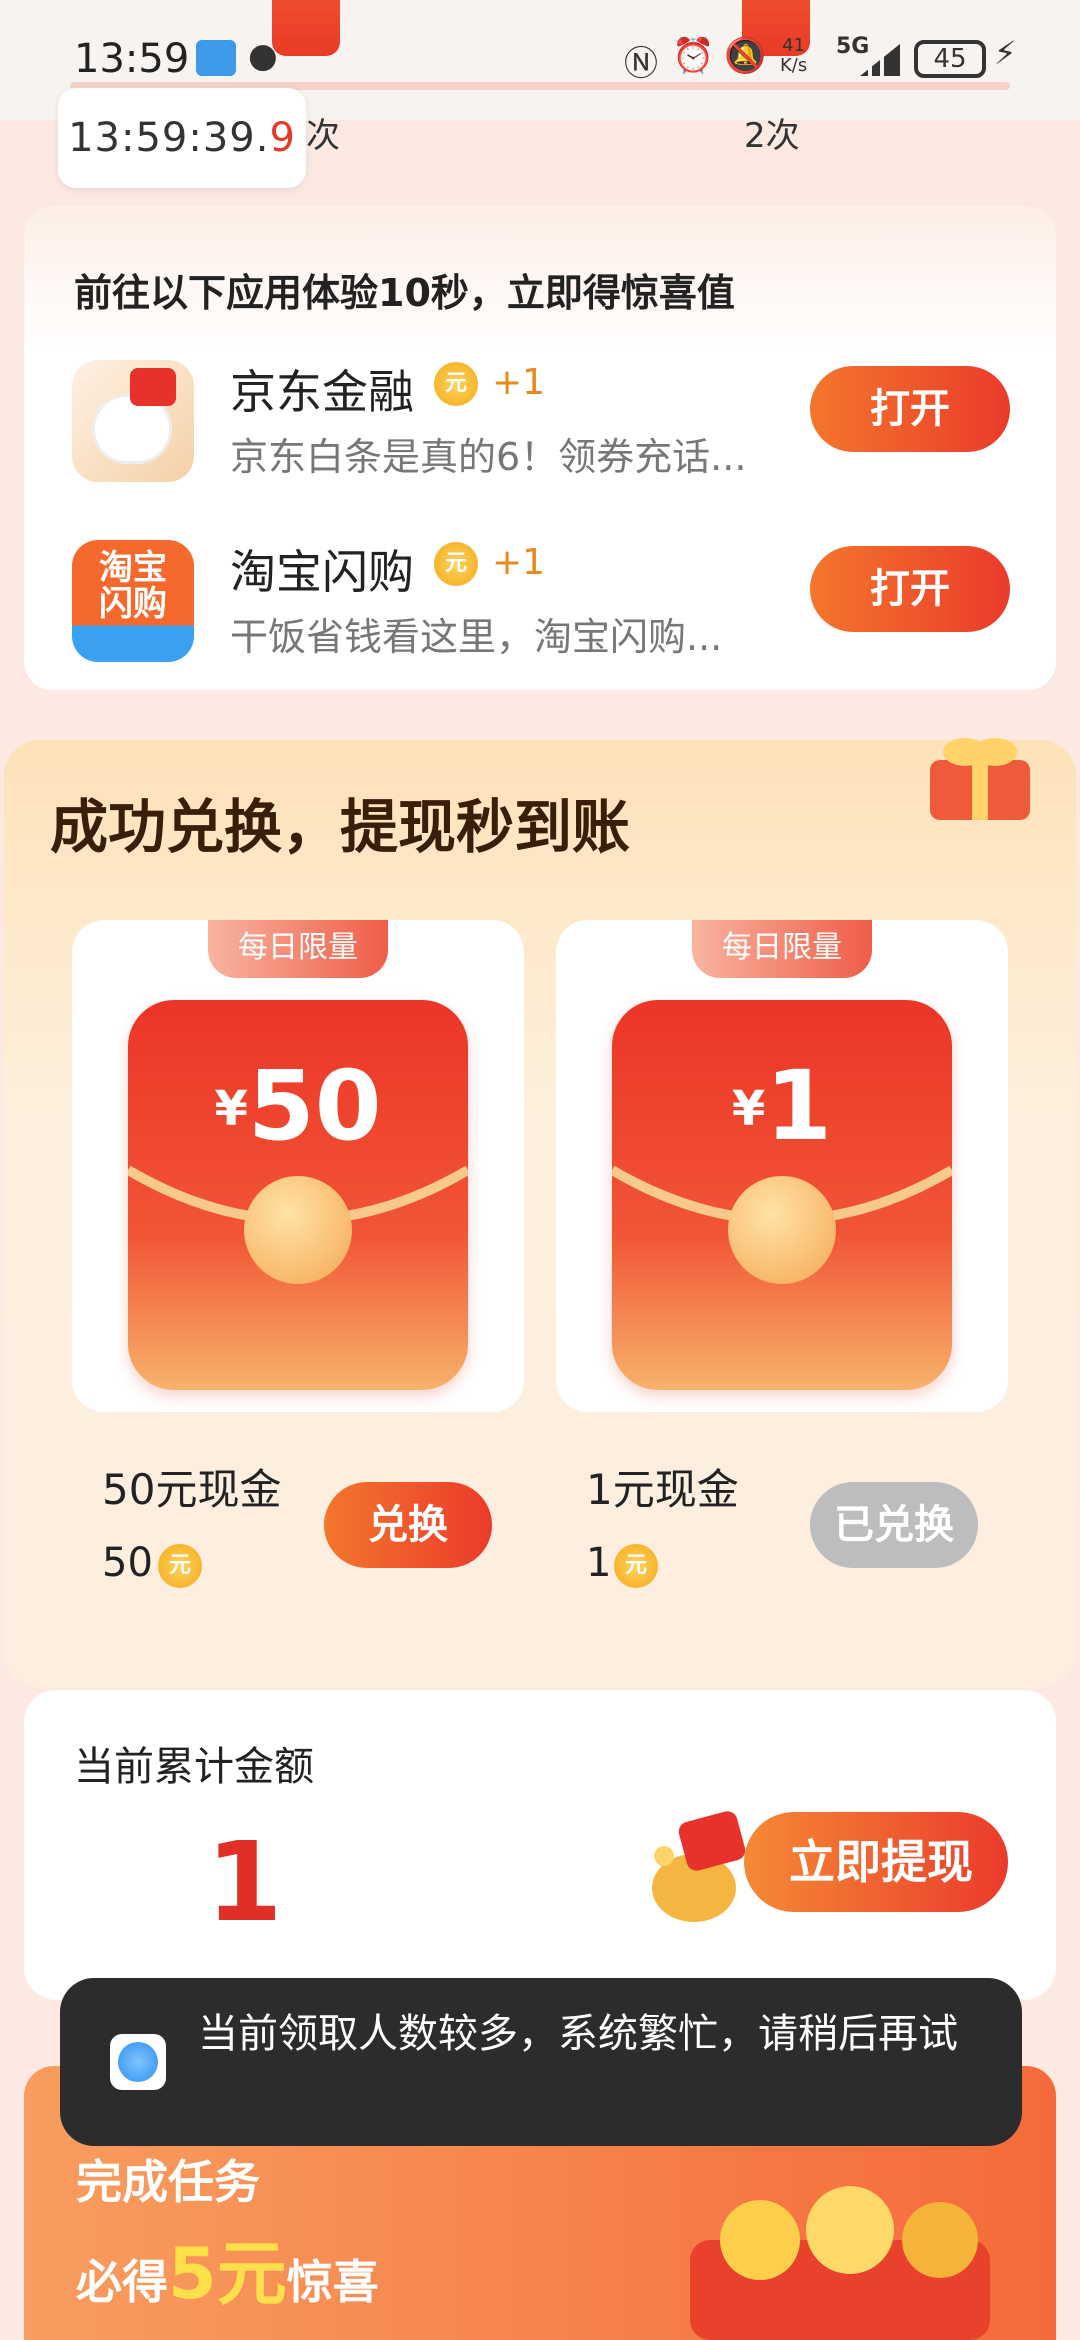 The height and width of the screenshot is (2340, 1080). I want to click on exchanged-button: 已兑换, so click(894, 1525).